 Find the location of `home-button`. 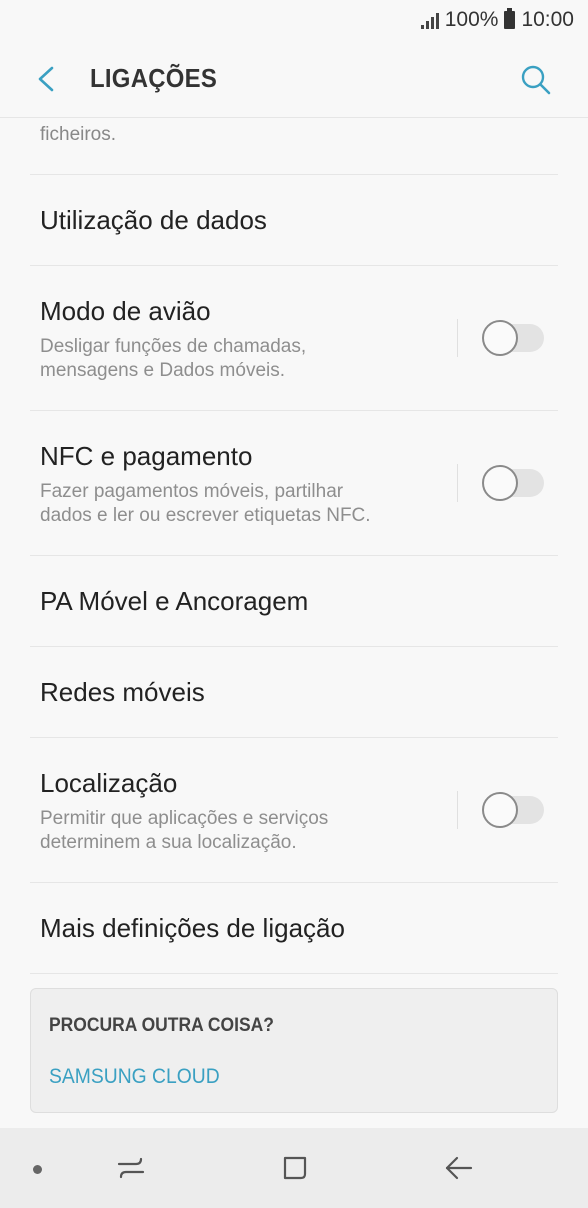

home-button is located at coordinates (295, 1168).